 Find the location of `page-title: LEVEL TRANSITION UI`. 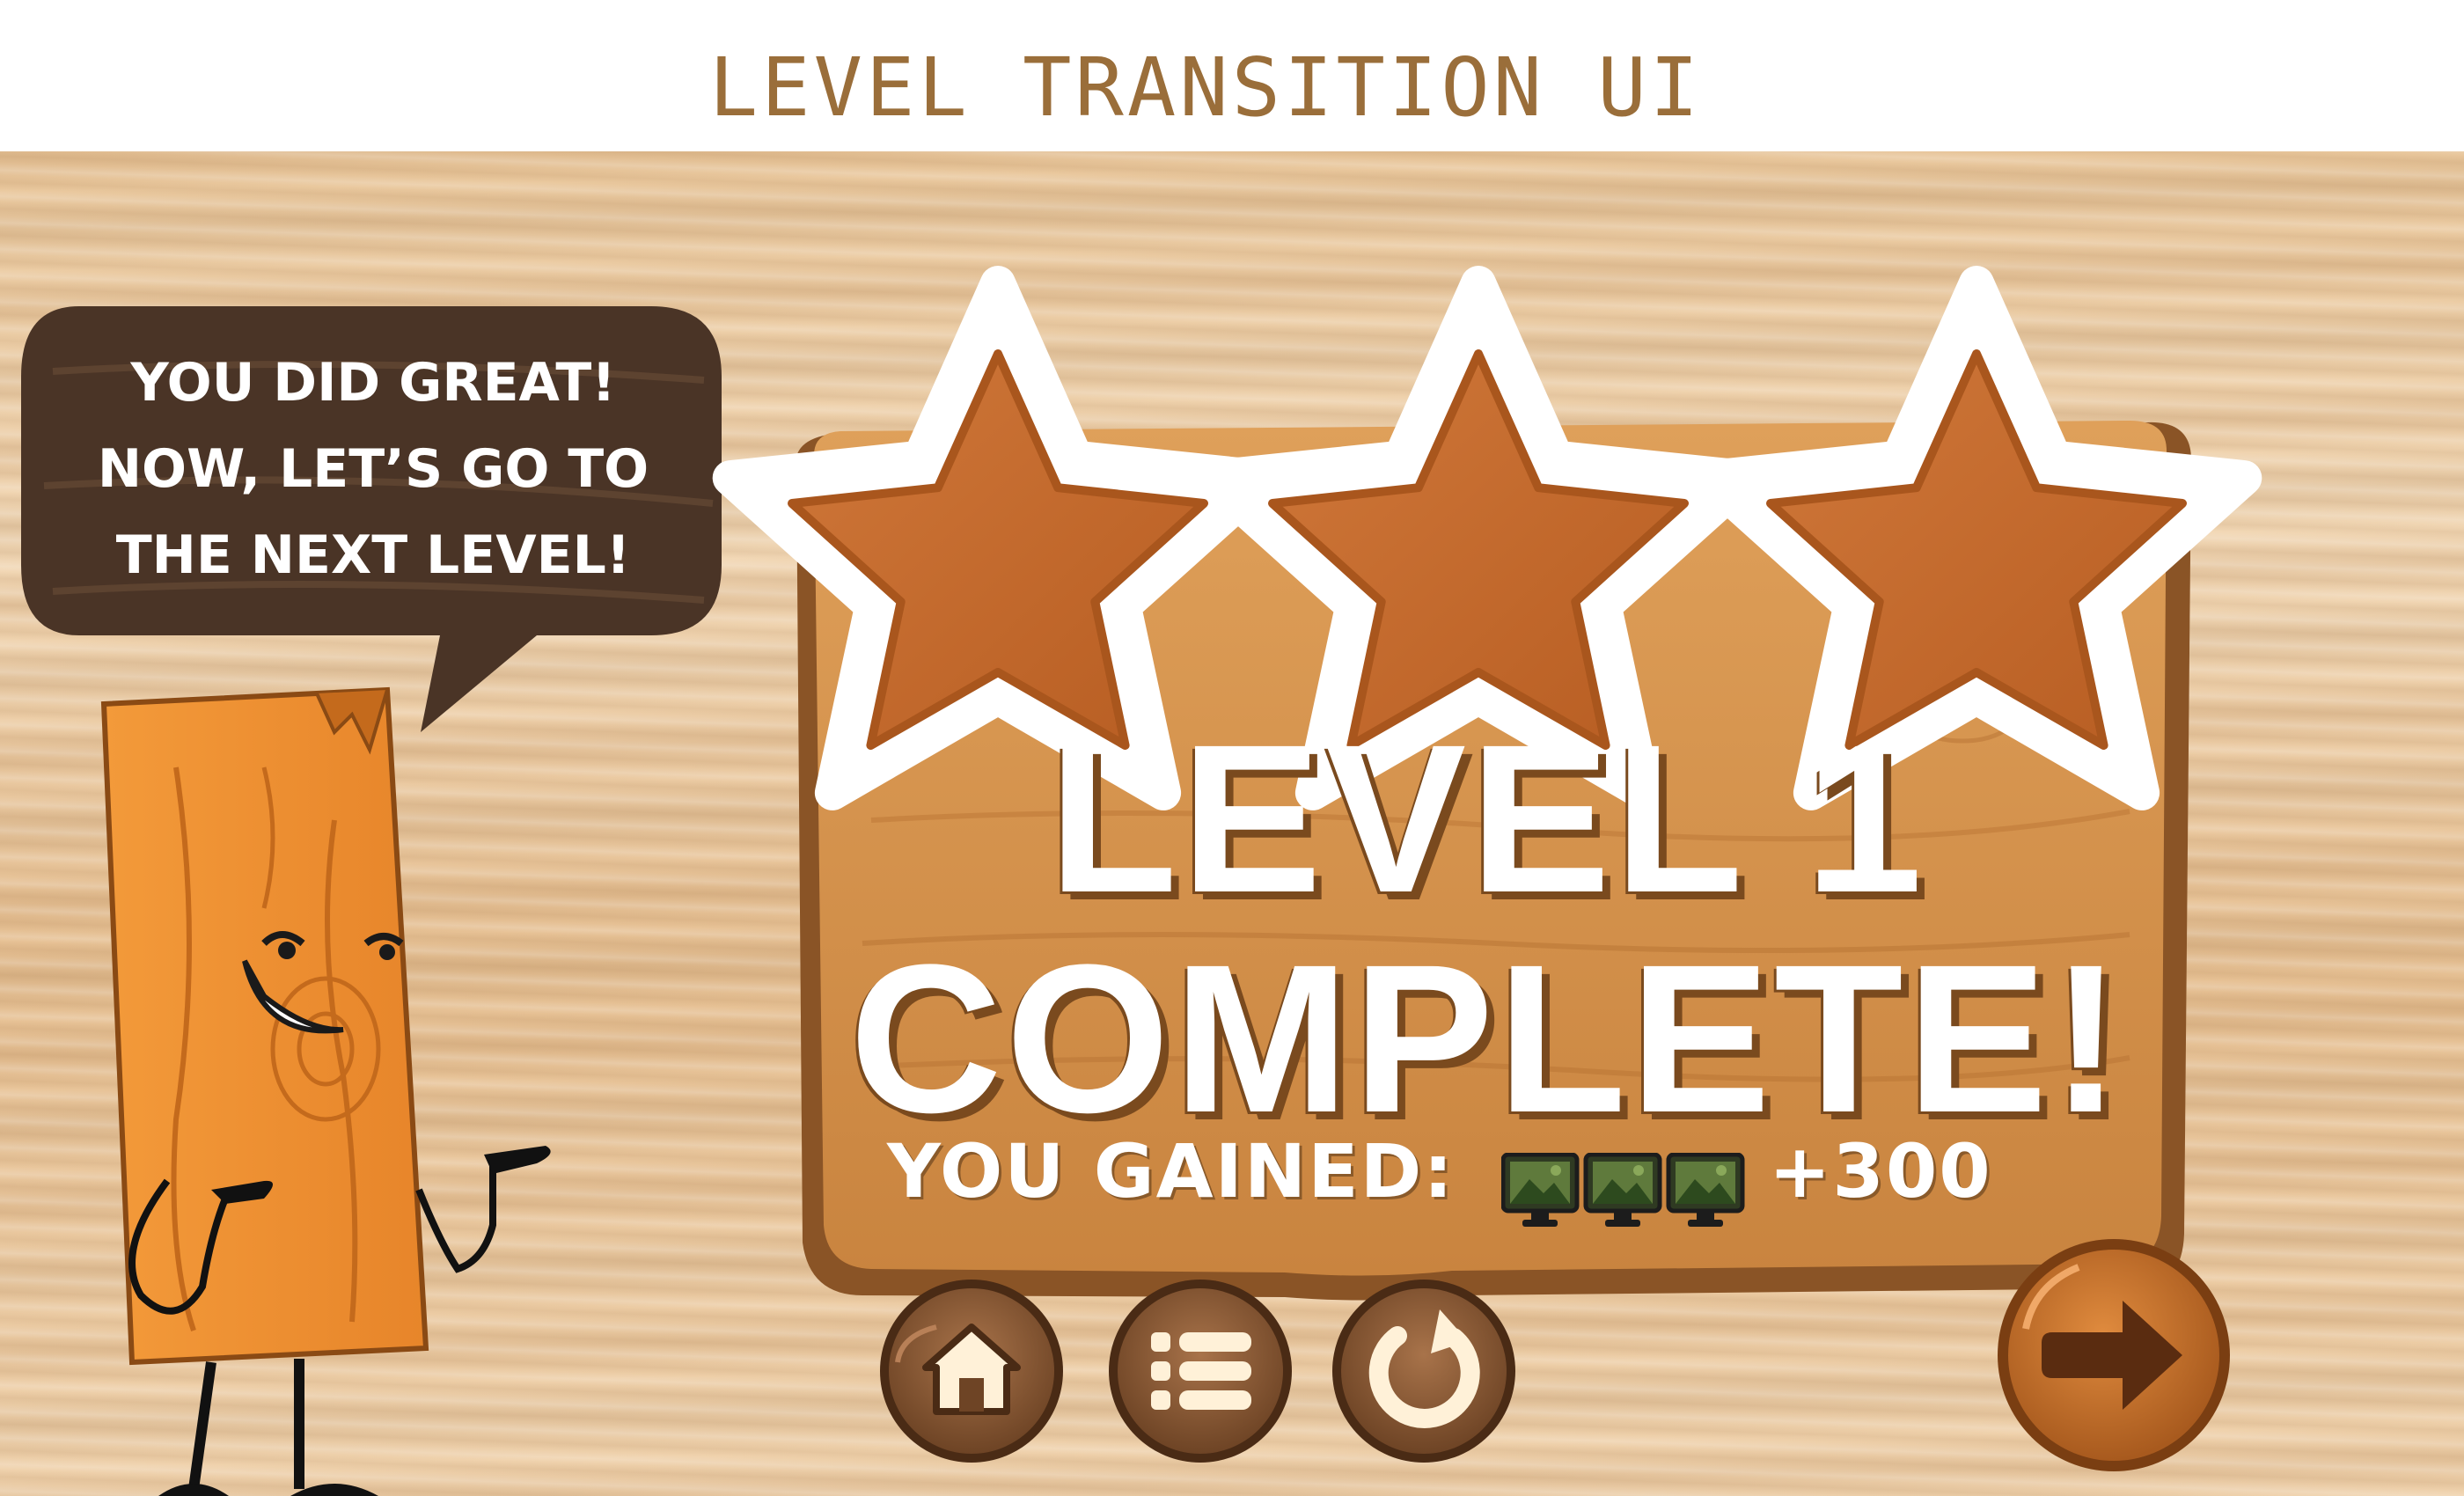

page-title: LEVEL TRANSITION UI is located at coordinates (1205, 87).